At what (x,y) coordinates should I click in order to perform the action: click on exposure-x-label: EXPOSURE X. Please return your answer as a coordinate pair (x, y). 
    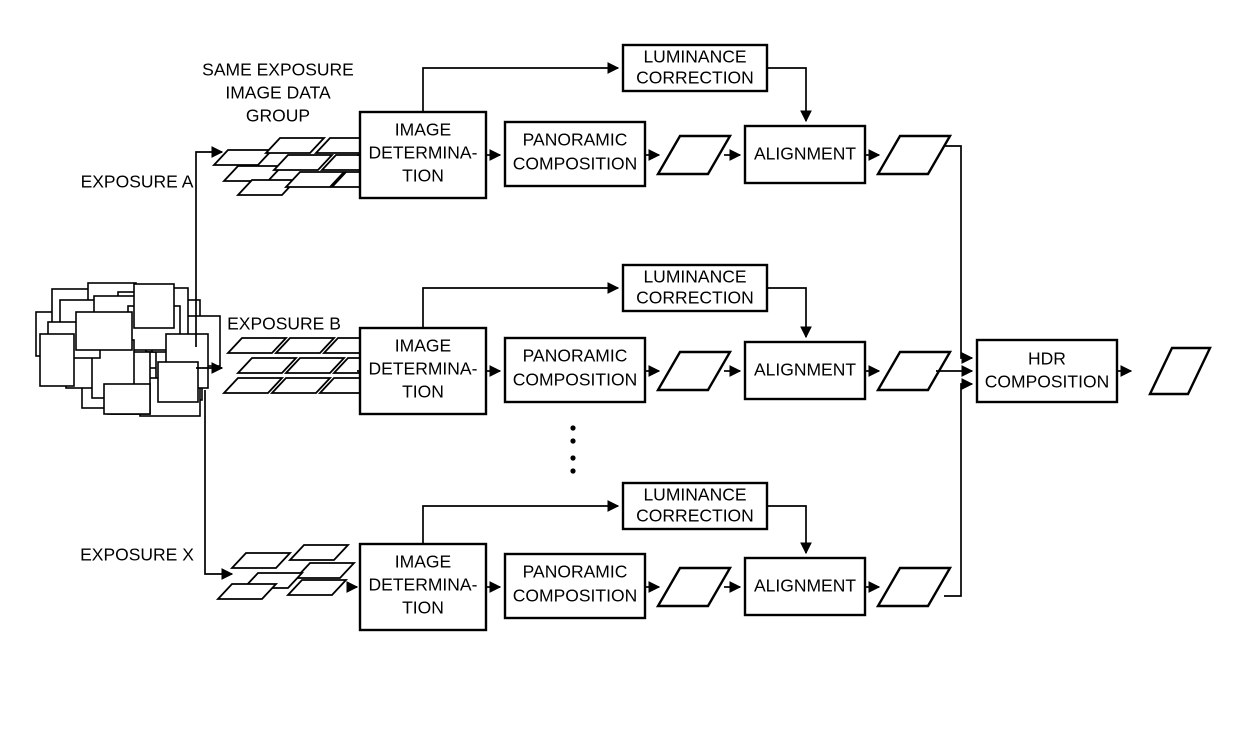
    Looking at the image, I should click on (137, 555).